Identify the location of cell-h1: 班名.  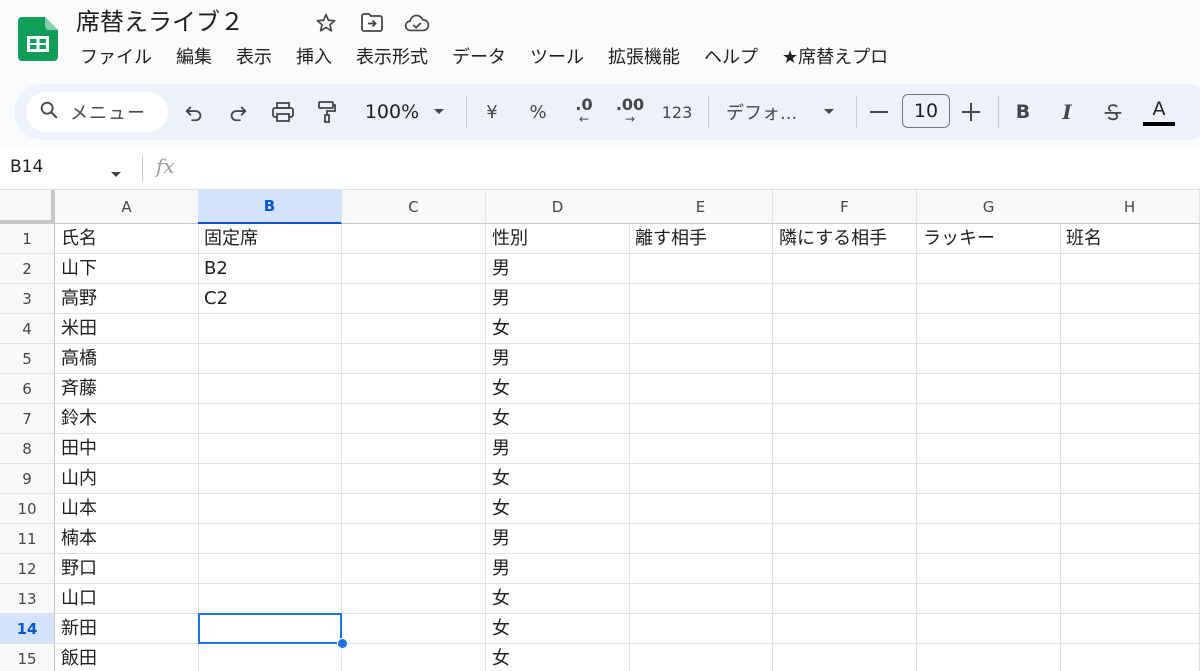
(1130, 239).